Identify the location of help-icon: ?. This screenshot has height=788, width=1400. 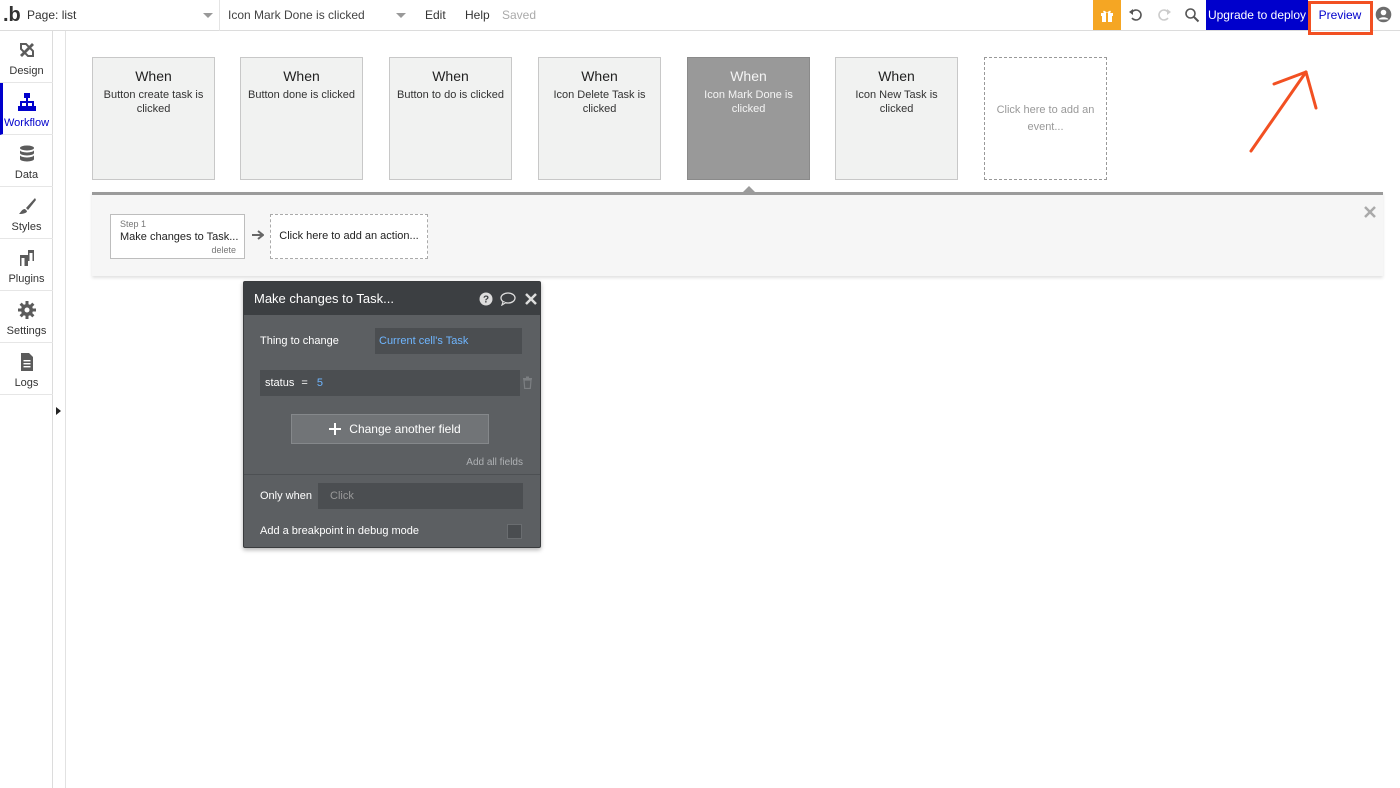
(486, 299).